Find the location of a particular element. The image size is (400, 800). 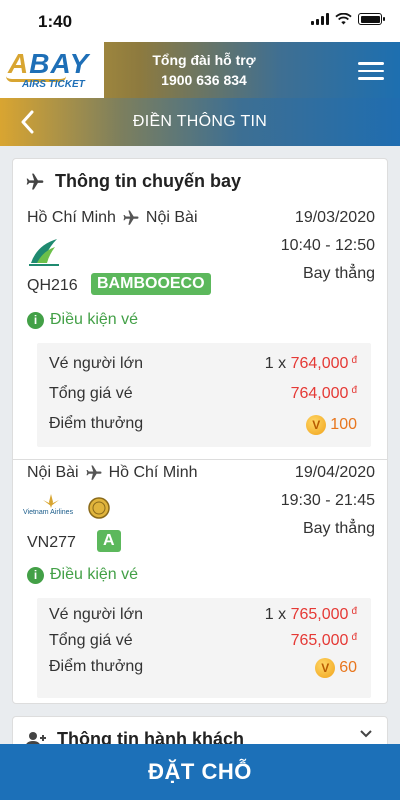

total-fare-row: Tổng giá vé 765,000 đ is located at coordinates (203, 640).